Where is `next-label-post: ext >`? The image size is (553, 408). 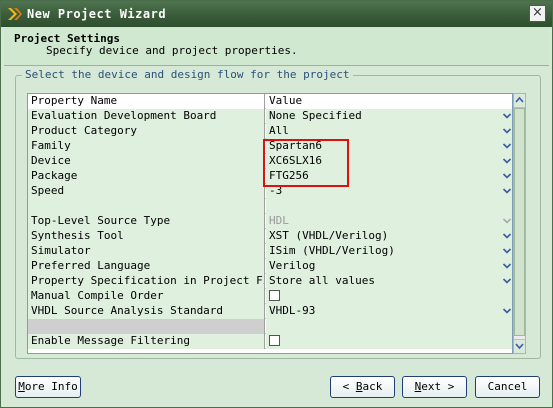 next-label-post: ext > is located at coordinates (438, 386).